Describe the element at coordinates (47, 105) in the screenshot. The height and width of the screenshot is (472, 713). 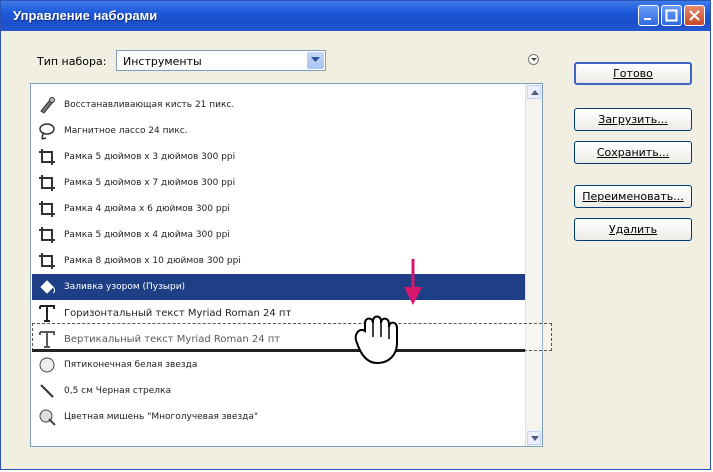
I see `healing-brush-icon` at that location.